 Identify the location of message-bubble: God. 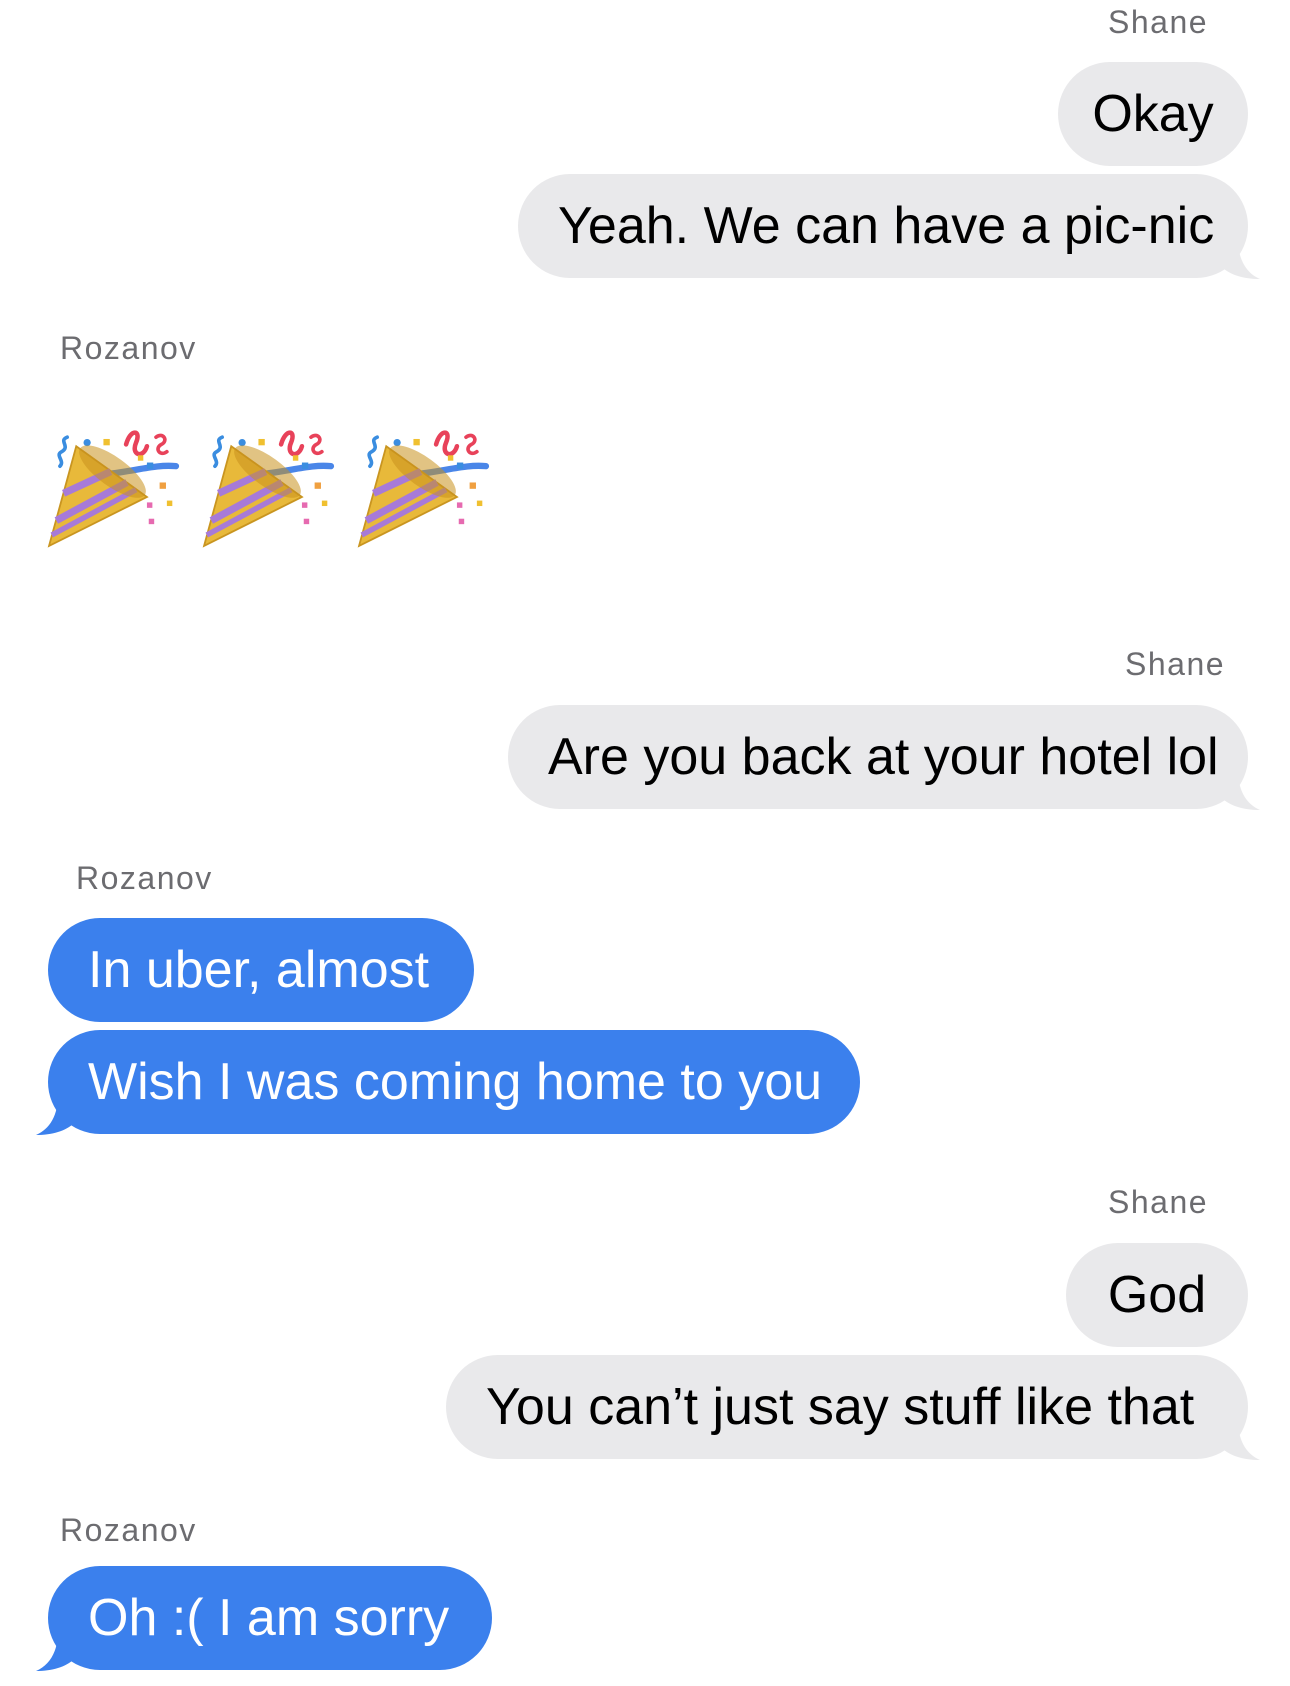
(1157, 1295).